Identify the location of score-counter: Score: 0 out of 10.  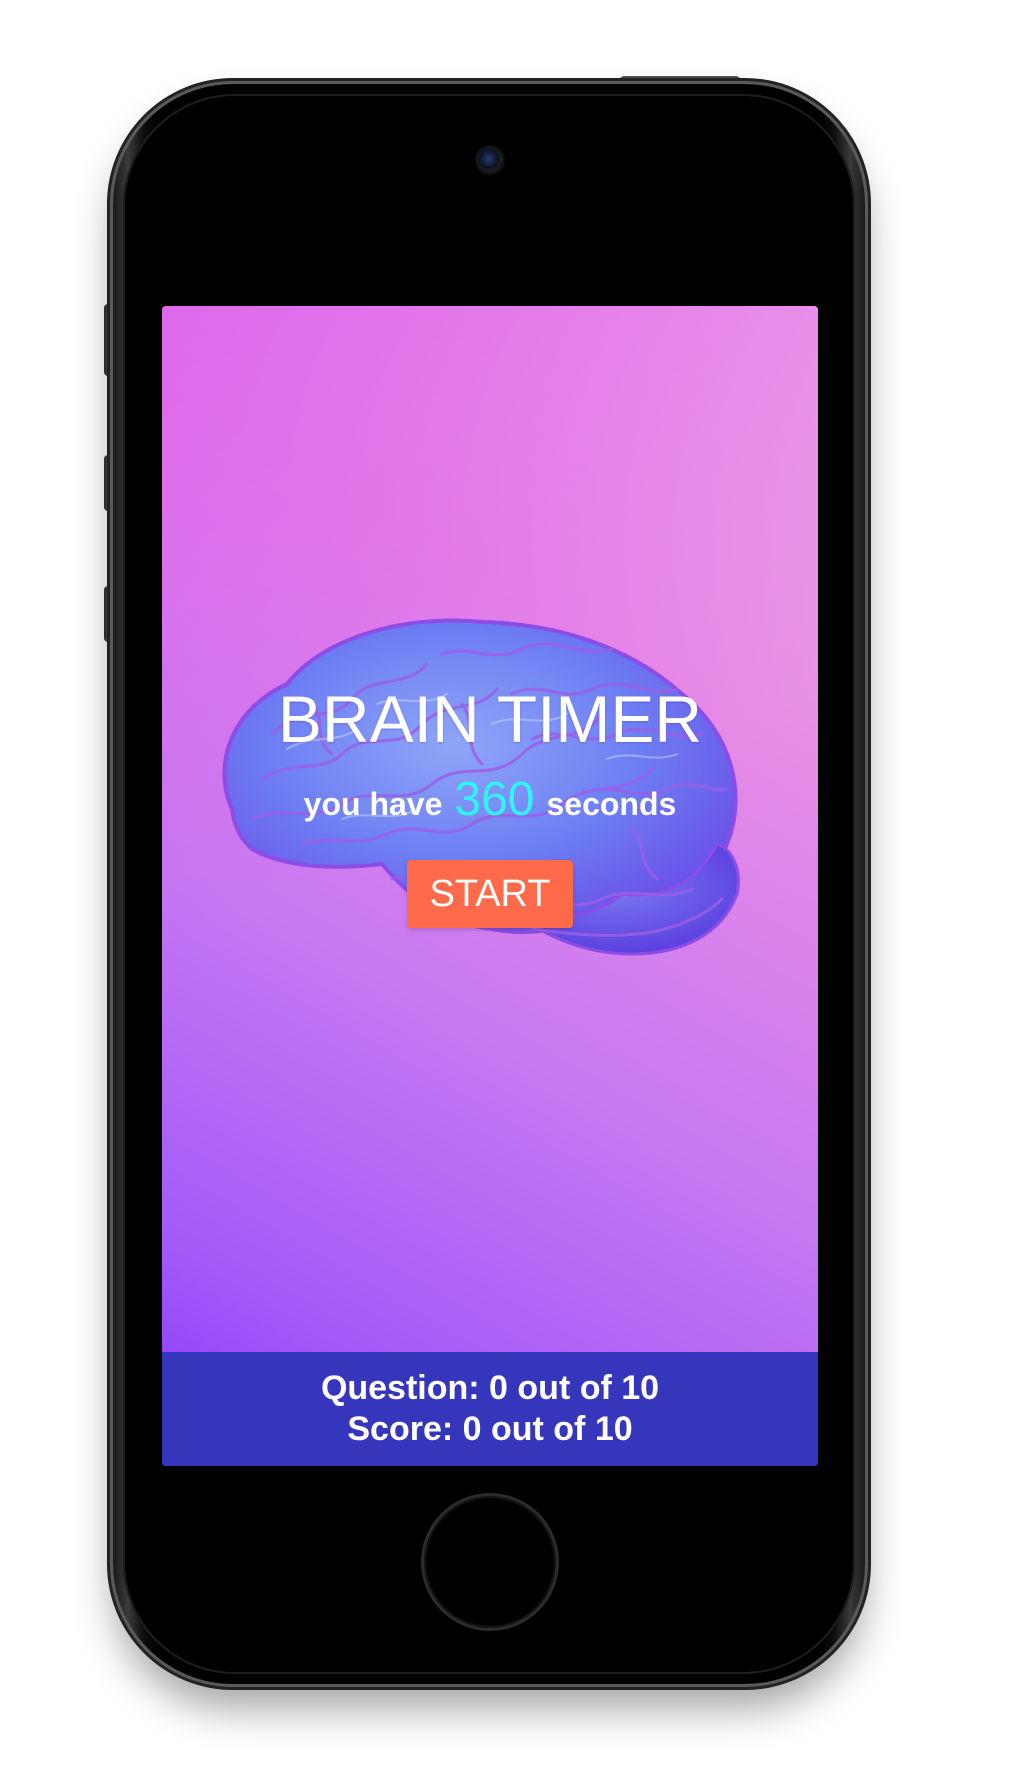
(490, 1429).